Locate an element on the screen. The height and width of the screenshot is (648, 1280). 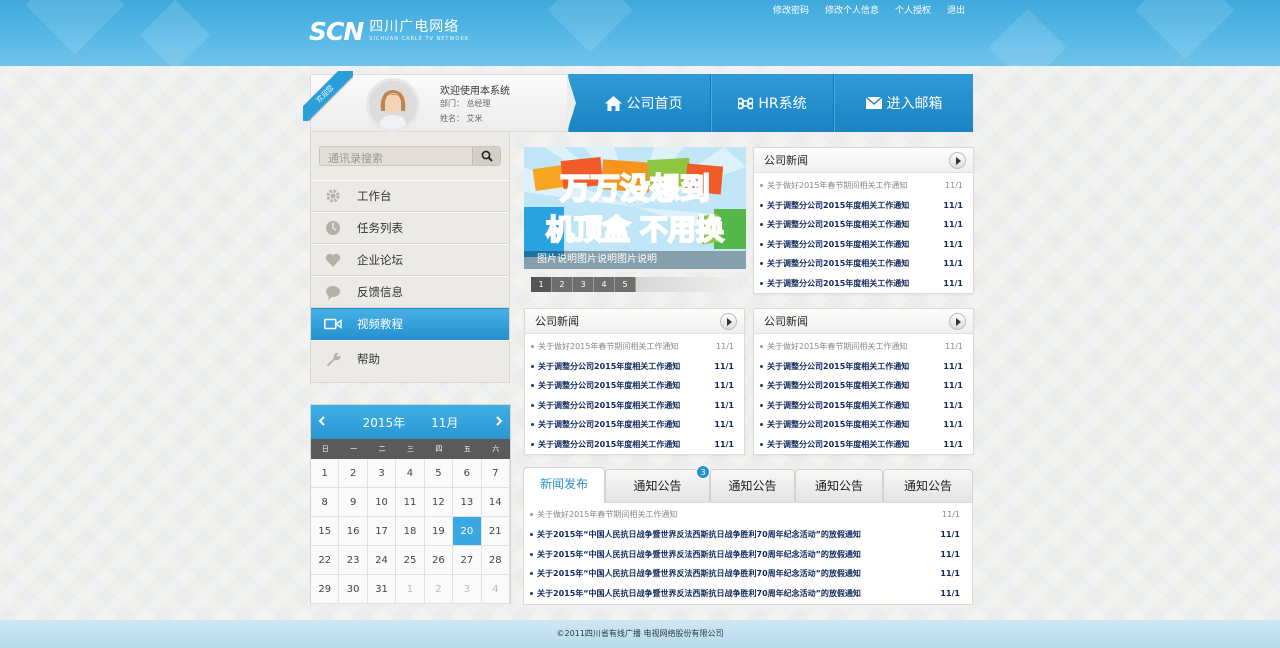
calendar-day: 19 is located at coordinates (439, 531).